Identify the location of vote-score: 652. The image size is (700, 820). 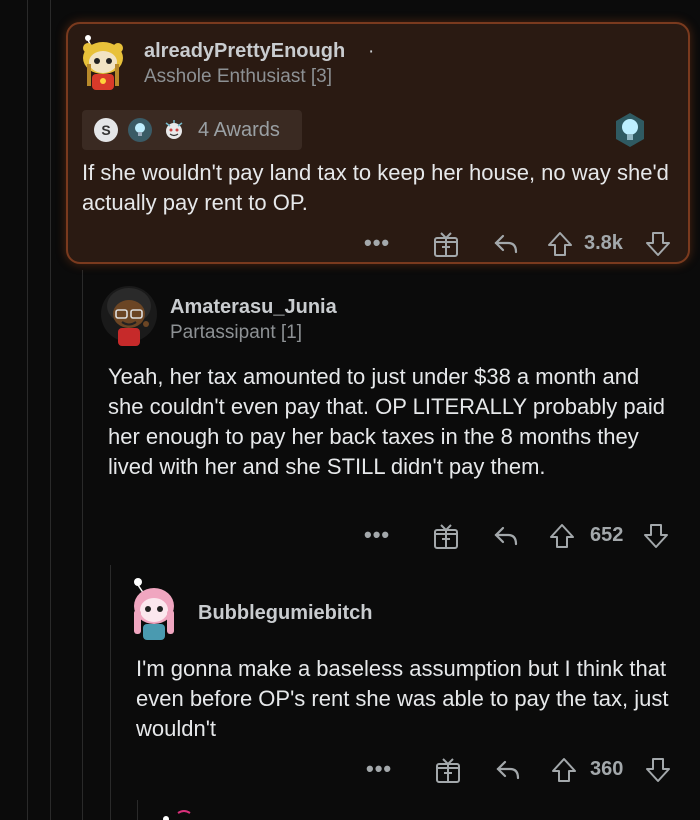
(607, 535).